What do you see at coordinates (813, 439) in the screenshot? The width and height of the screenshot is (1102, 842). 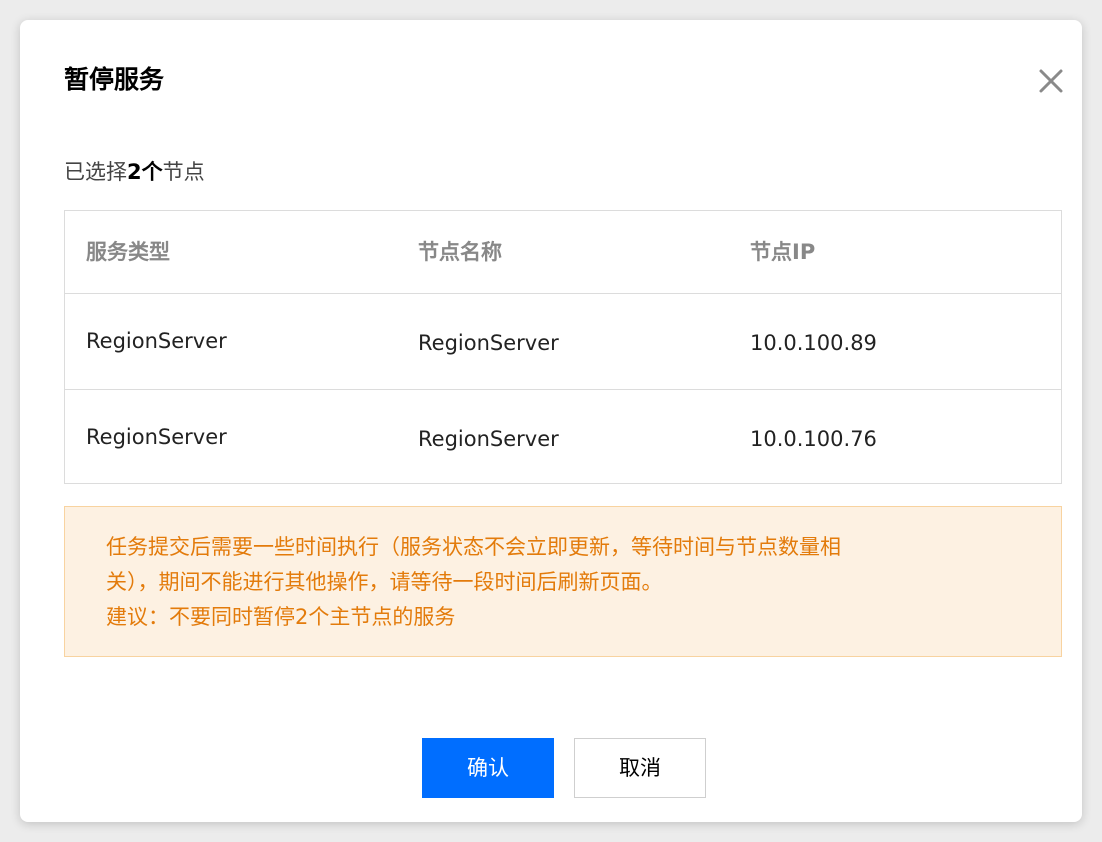 I see `node-ip-cell: 10.0.100.76` at bounding box center [813, 439].